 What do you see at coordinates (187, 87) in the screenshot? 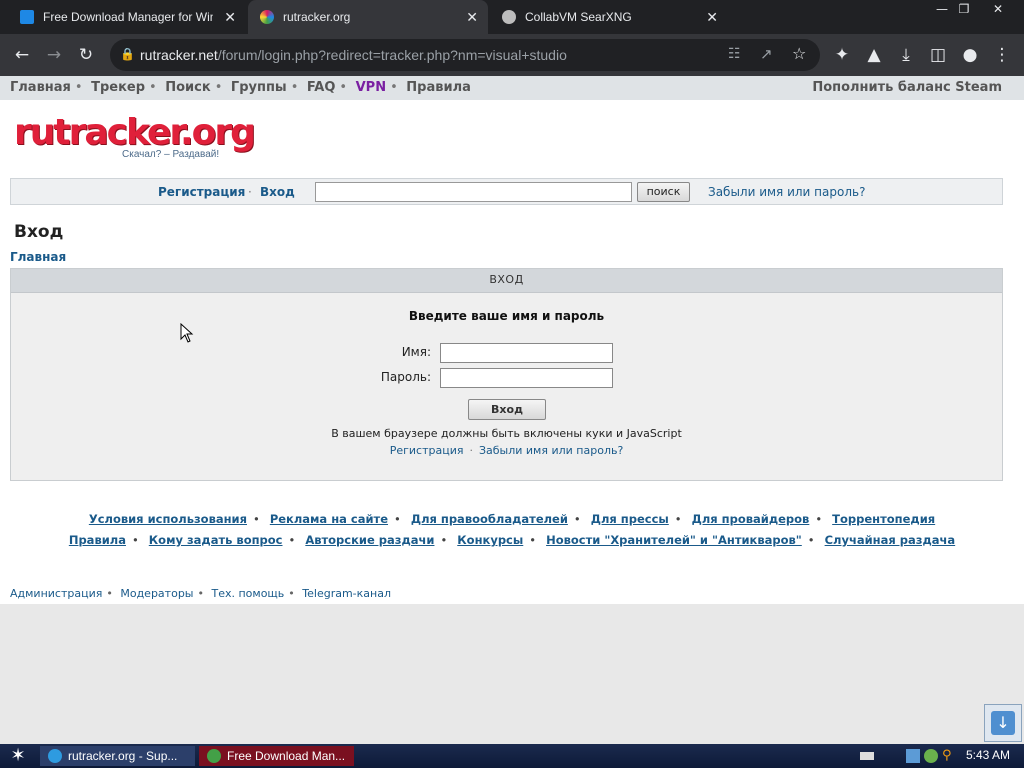
I see `nav-search: Поиск` at bounding box center [187, 87].